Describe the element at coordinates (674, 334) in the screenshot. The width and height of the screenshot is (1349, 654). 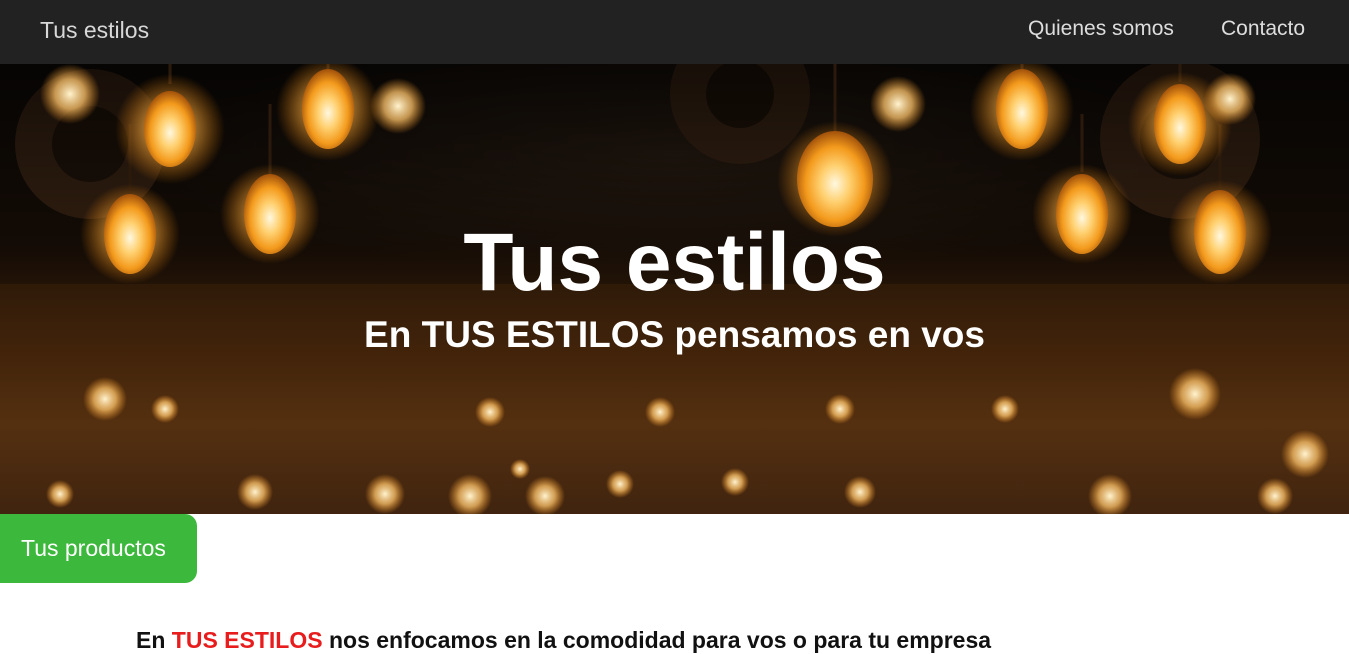
I see `hero-subtitle: En TUS ESTILOS pensamos en vos` at that location.